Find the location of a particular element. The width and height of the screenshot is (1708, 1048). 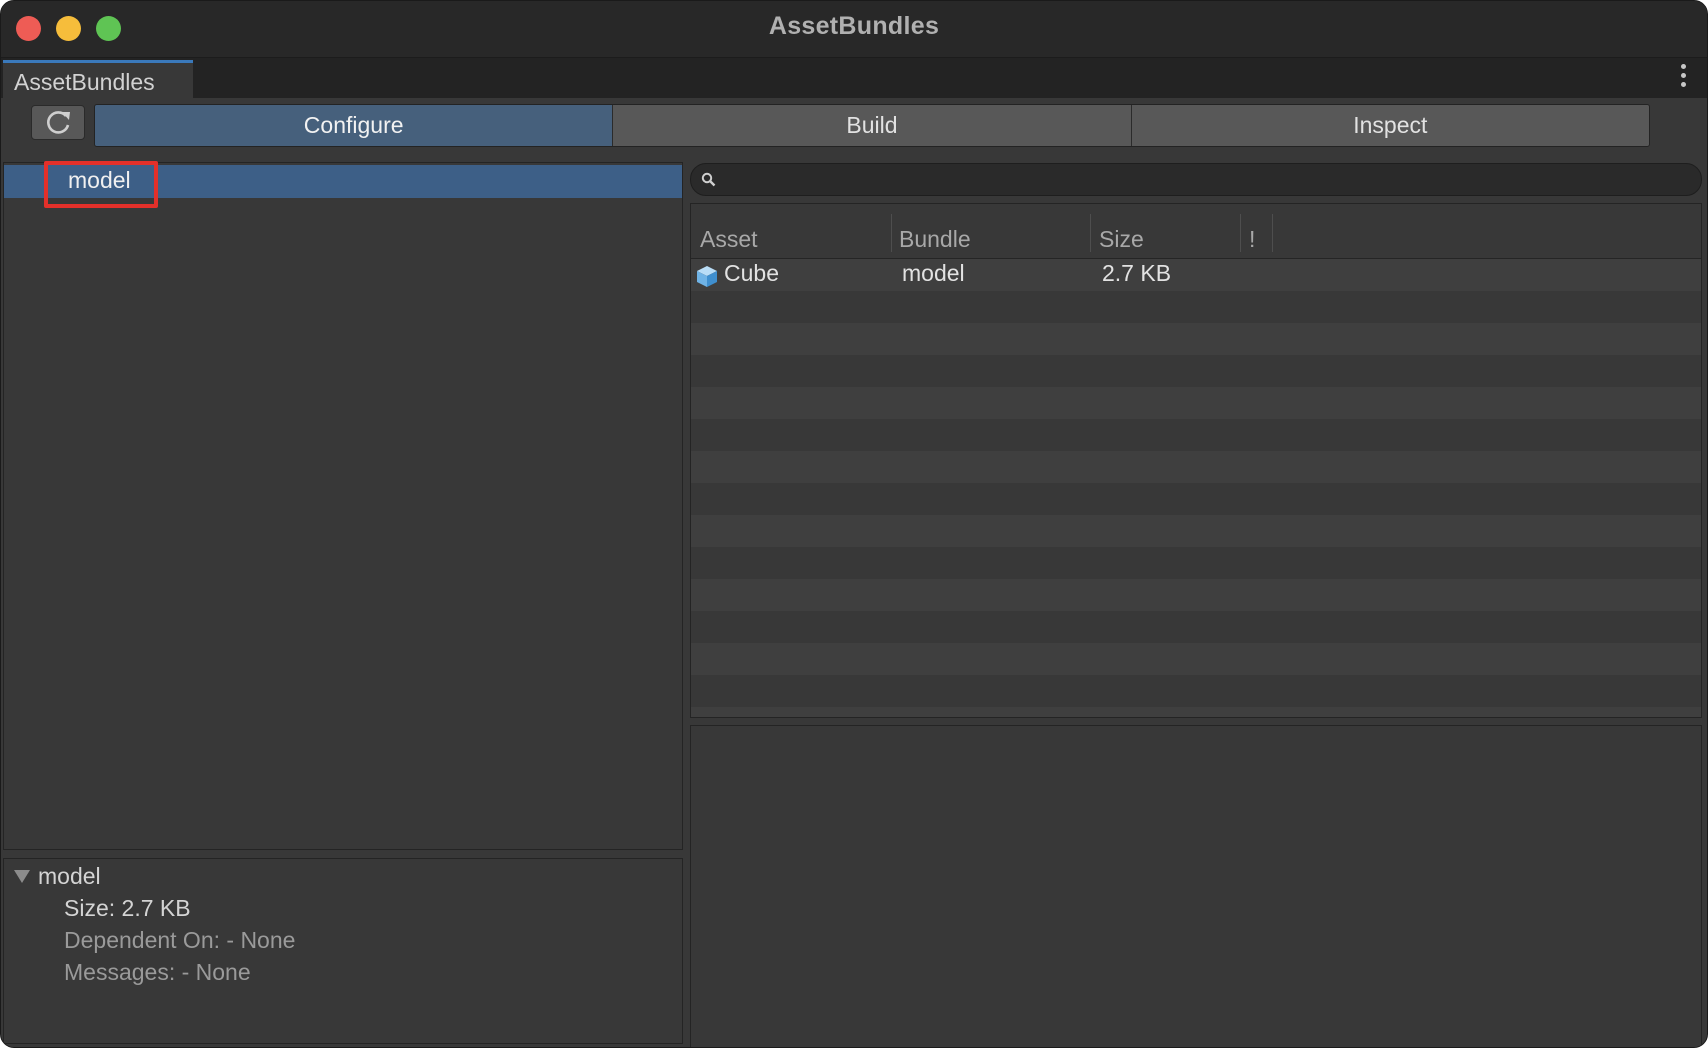

details-dependent-on: Dependent On: - None is located at coordinates (180, 940).